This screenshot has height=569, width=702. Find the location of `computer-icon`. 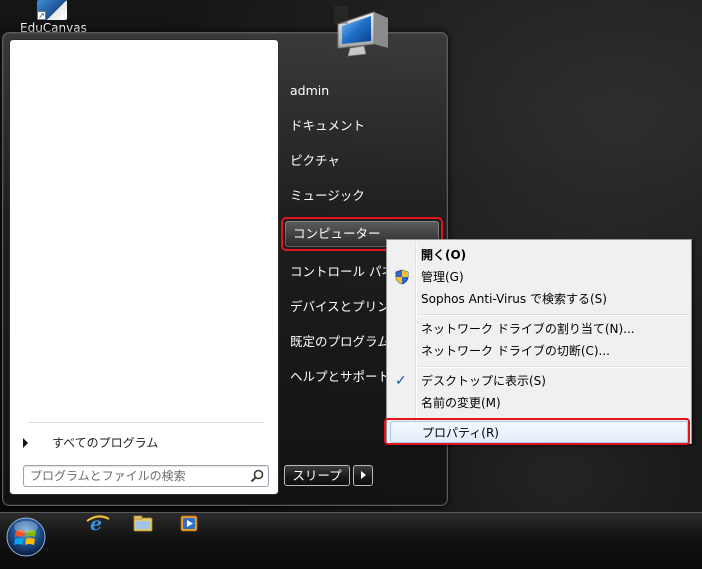

computer-icon is located at coordinates (361, 31).